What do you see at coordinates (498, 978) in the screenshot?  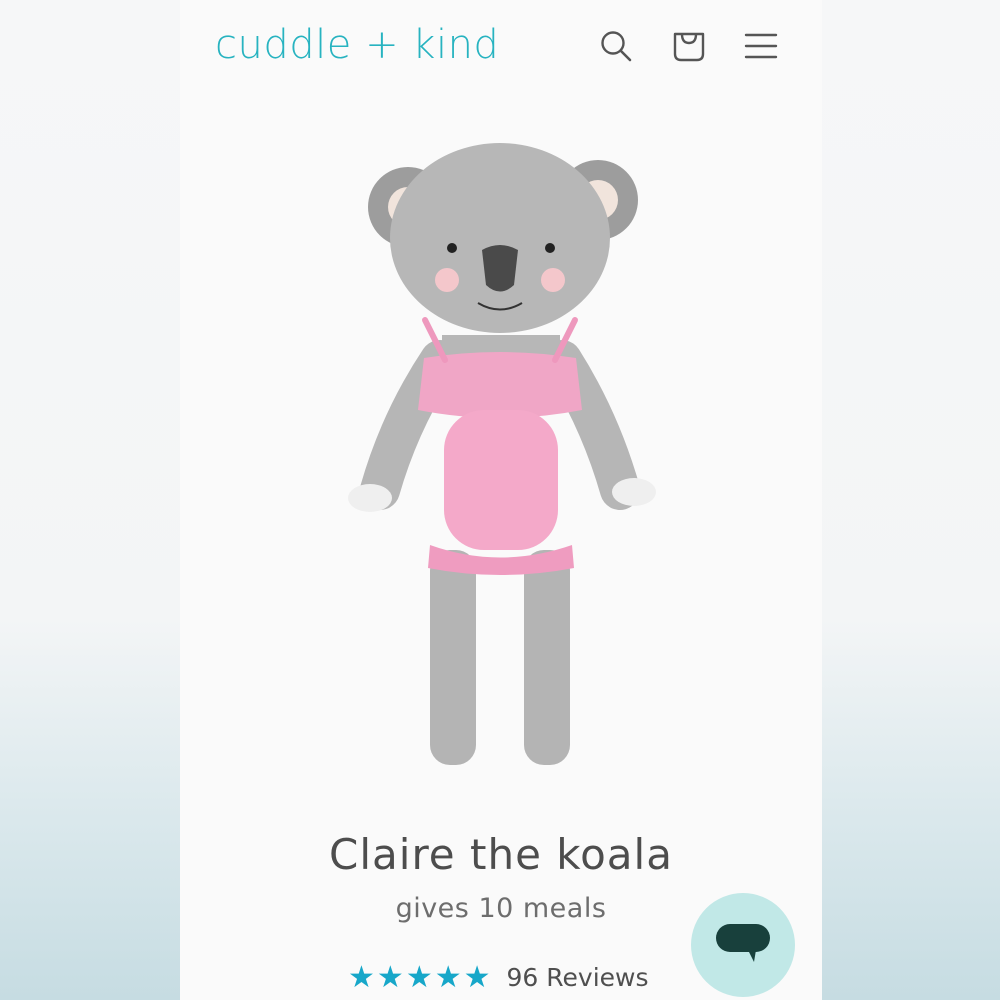 I see `product-rating: ★ ★ ★ ★ ★ 96 Reviews` at bounding box center [498, 978].